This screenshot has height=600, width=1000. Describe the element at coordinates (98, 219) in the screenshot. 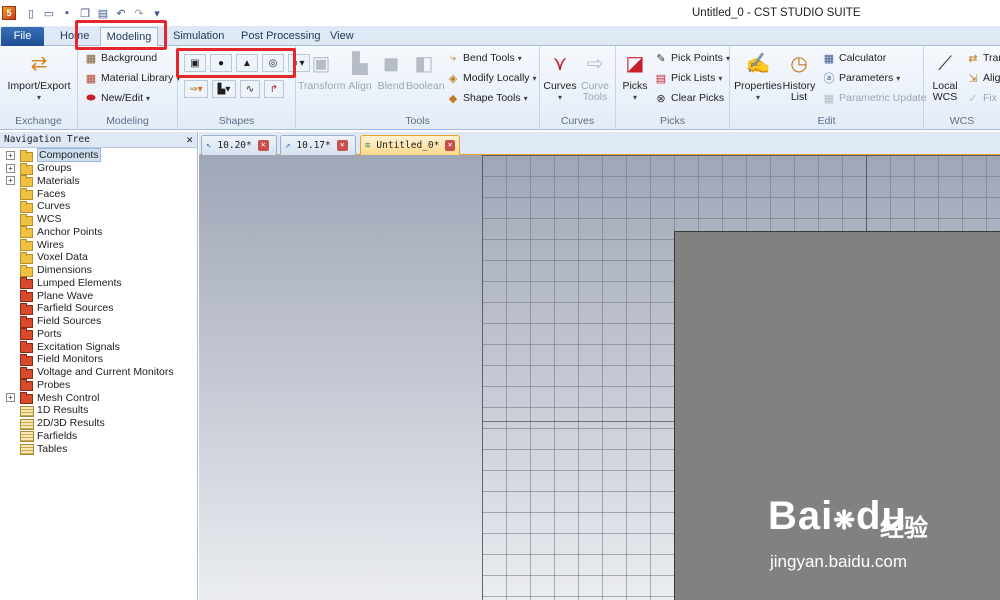

I see `tree-item: WCS` at that location.